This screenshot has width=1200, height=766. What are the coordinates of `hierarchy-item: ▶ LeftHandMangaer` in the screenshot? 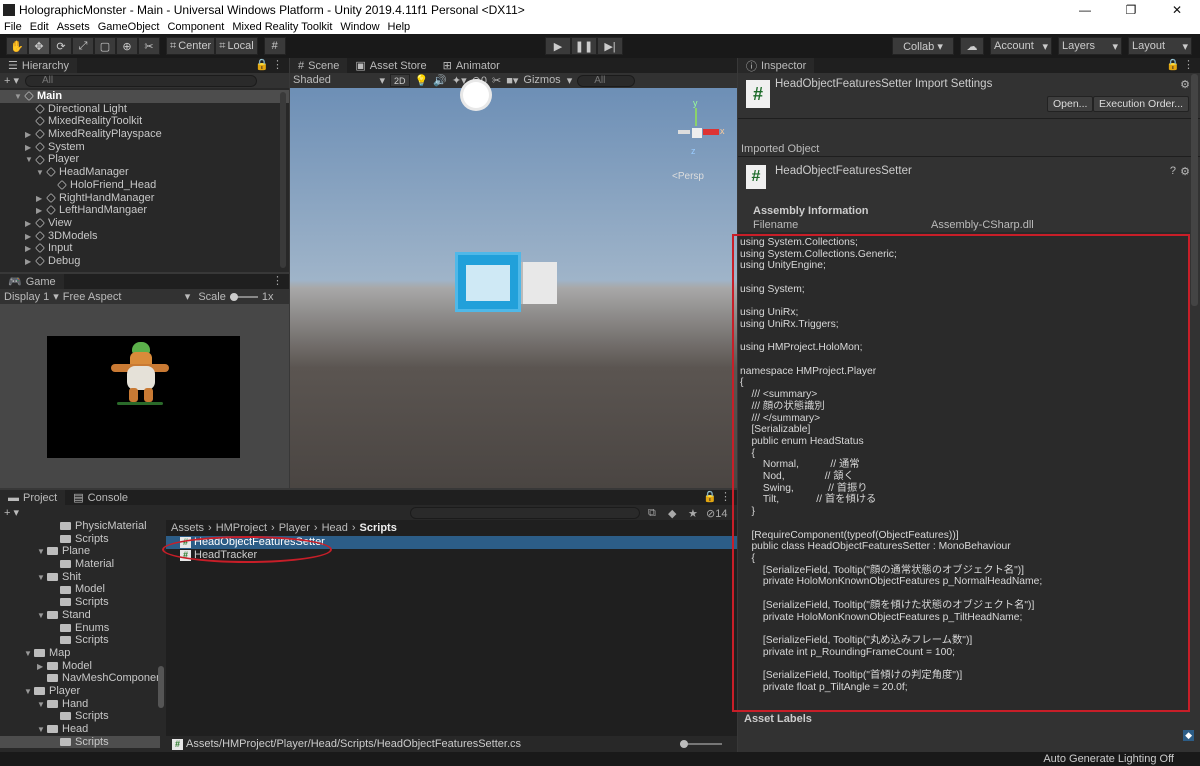 It's located at (144, 210).